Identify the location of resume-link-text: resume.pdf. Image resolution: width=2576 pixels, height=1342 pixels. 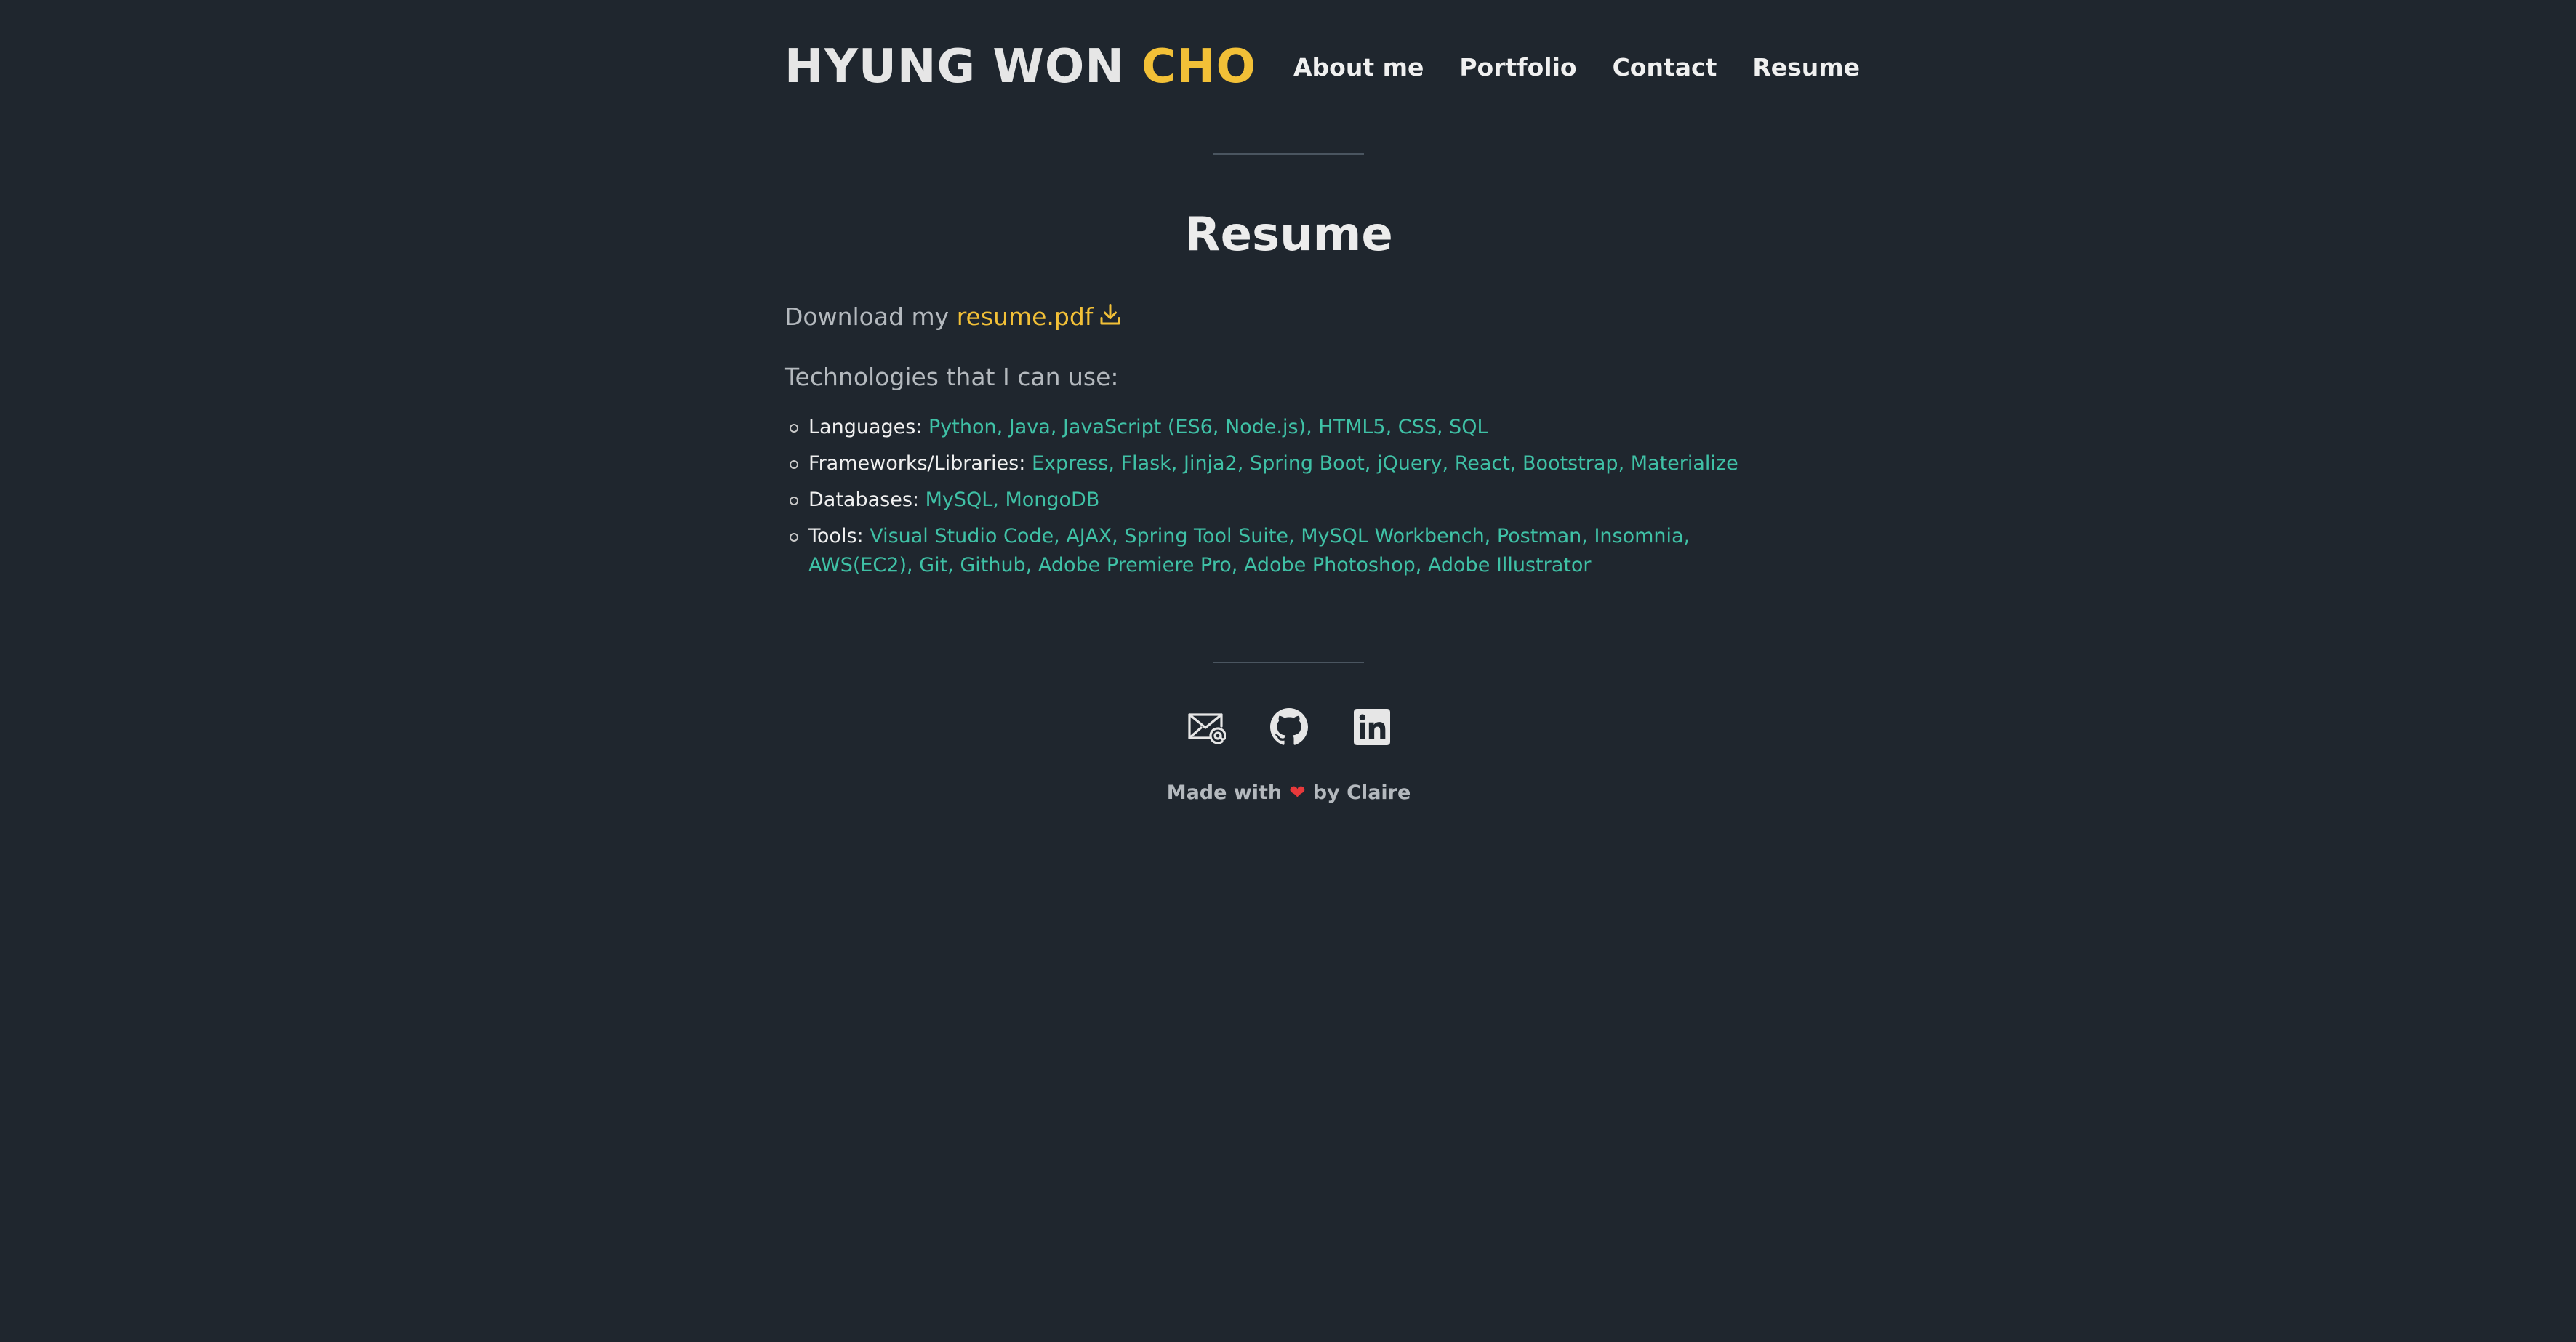
(1025, 316).